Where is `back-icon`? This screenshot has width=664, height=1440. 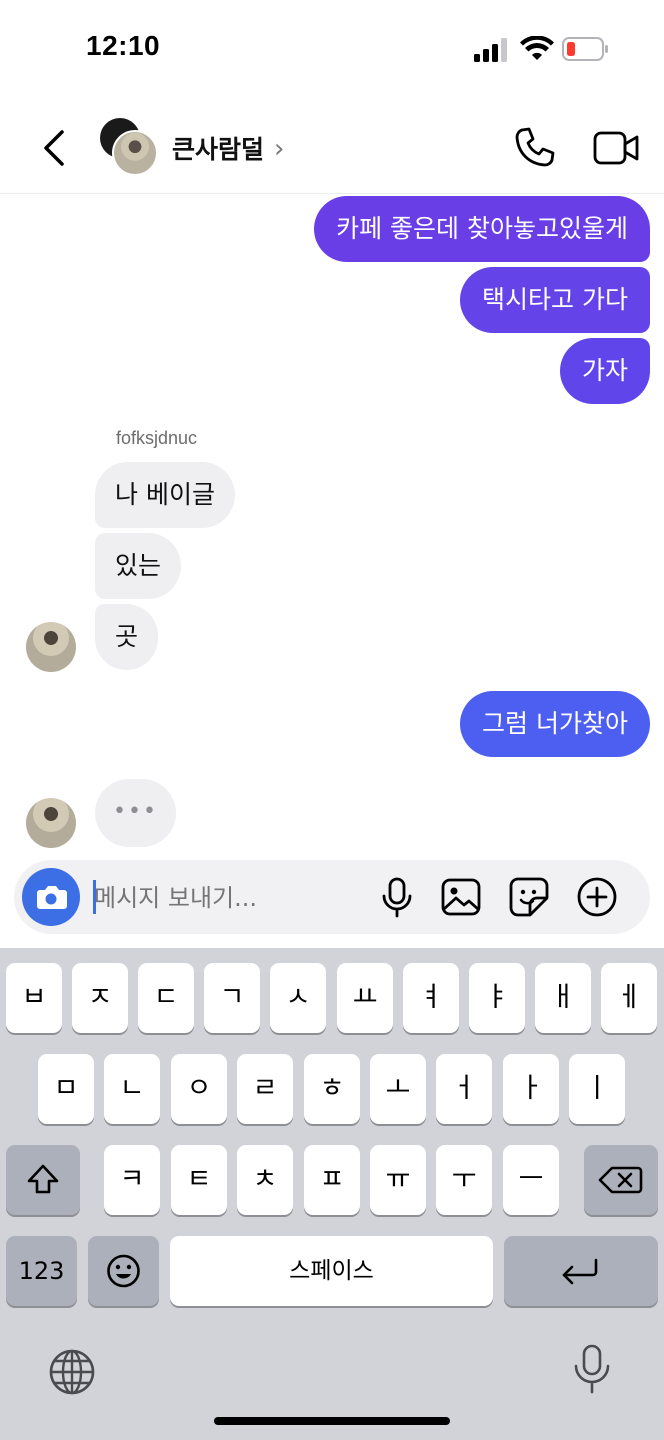 back-icon is located at coordinates (56, 148).